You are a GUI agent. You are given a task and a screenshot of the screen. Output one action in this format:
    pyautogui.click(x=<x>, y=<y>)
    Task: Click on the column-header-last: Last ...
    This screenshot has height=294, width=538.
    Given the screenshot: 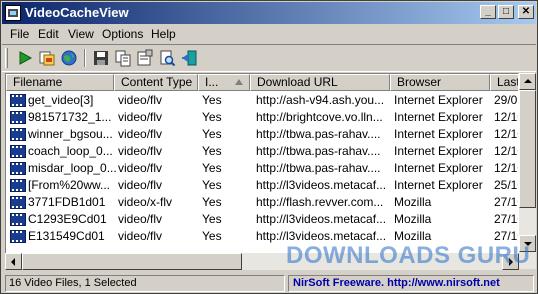 What is the action you would take?
    pyautogui.click(x=504, y=82)
    